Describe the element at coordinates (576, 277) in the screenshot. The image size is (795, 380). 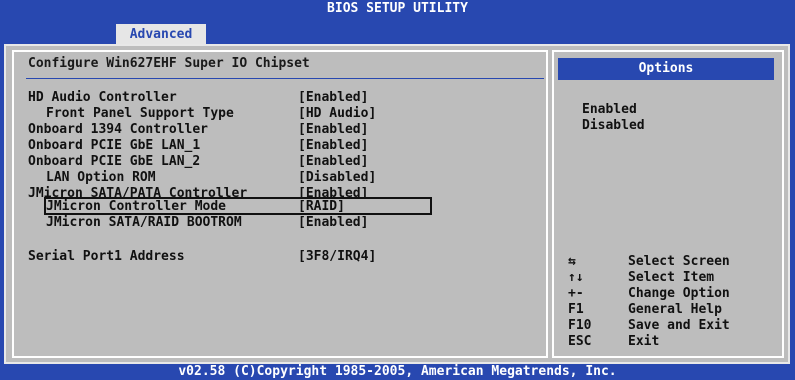
I see `up-down-arrows-icon: ↑↓` at that location.